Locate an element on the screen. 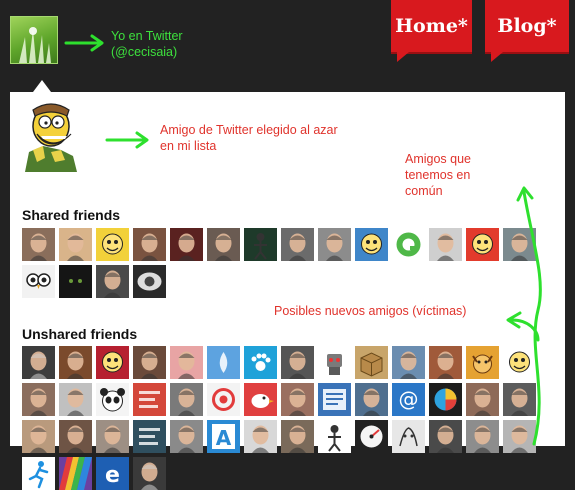 The image size is (575, 490). panda-icon is located at coordinates (112, 400).